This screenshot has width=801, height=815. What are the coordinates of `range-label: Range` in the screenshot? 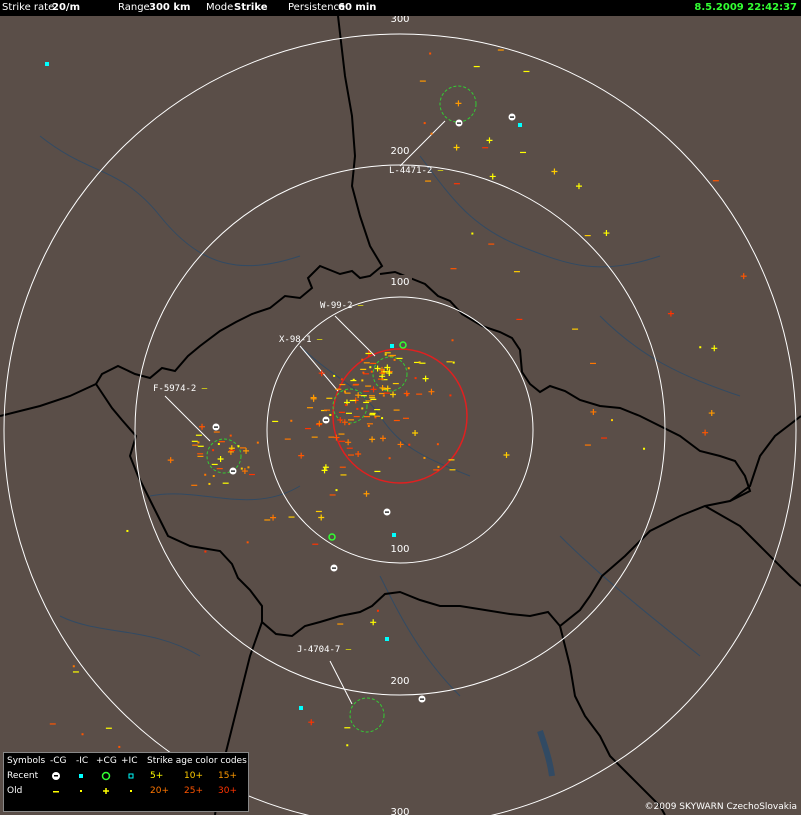 It's located at (134, 7).